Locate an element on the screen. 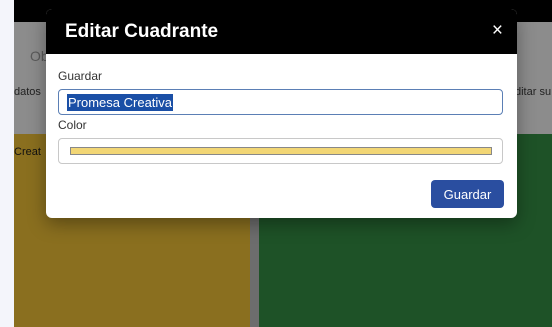 The width and height of the screenshot is (552, 327). name-input-value: Promesa Creativa is located at coordinates (120, 102).